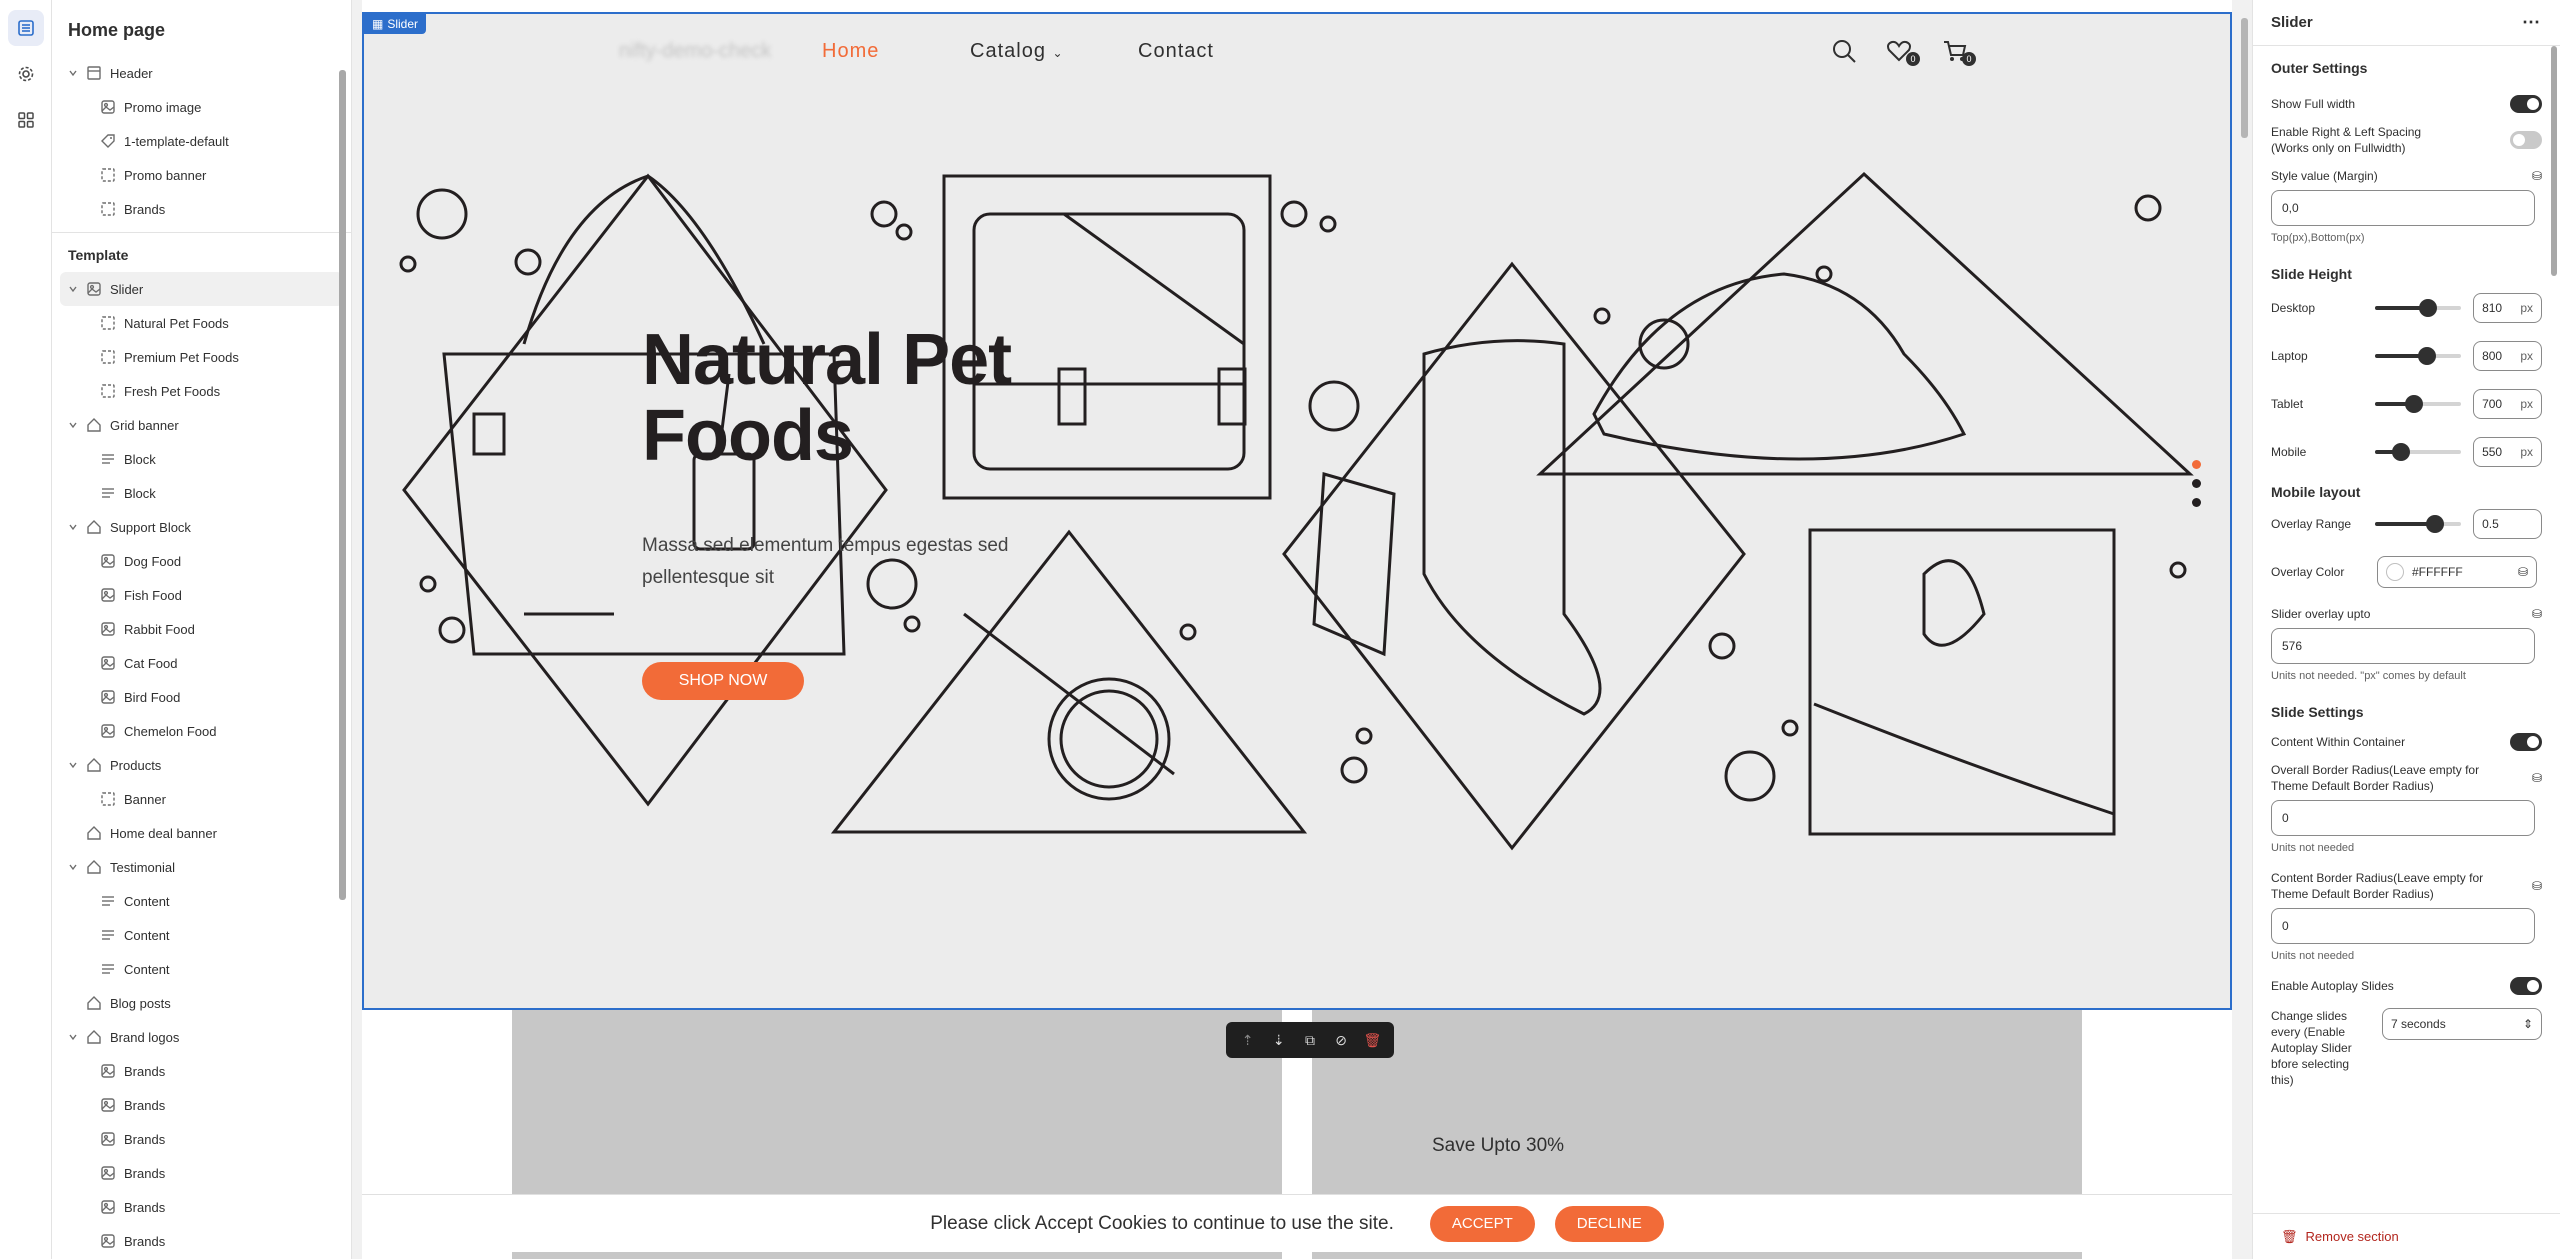  I want to click on duplicate-button: ⧉, so click(1310, 1040).